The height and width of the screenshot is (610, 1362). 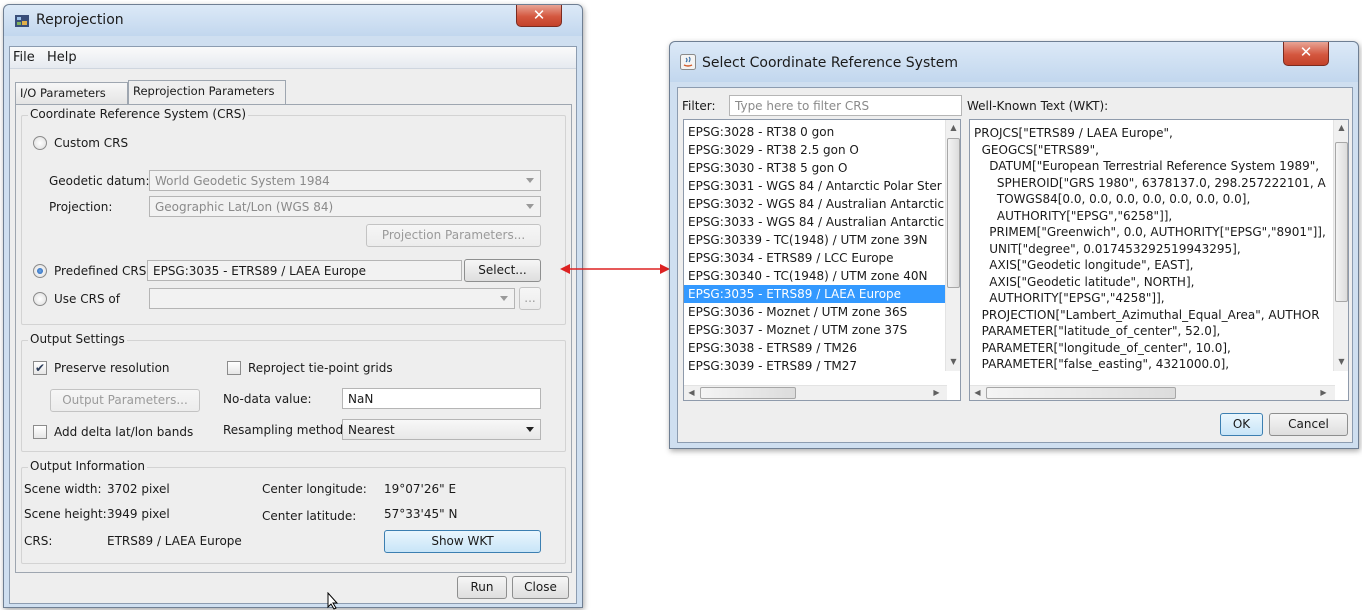 I want to click on menu-file: File, so click(x=24, y=57).